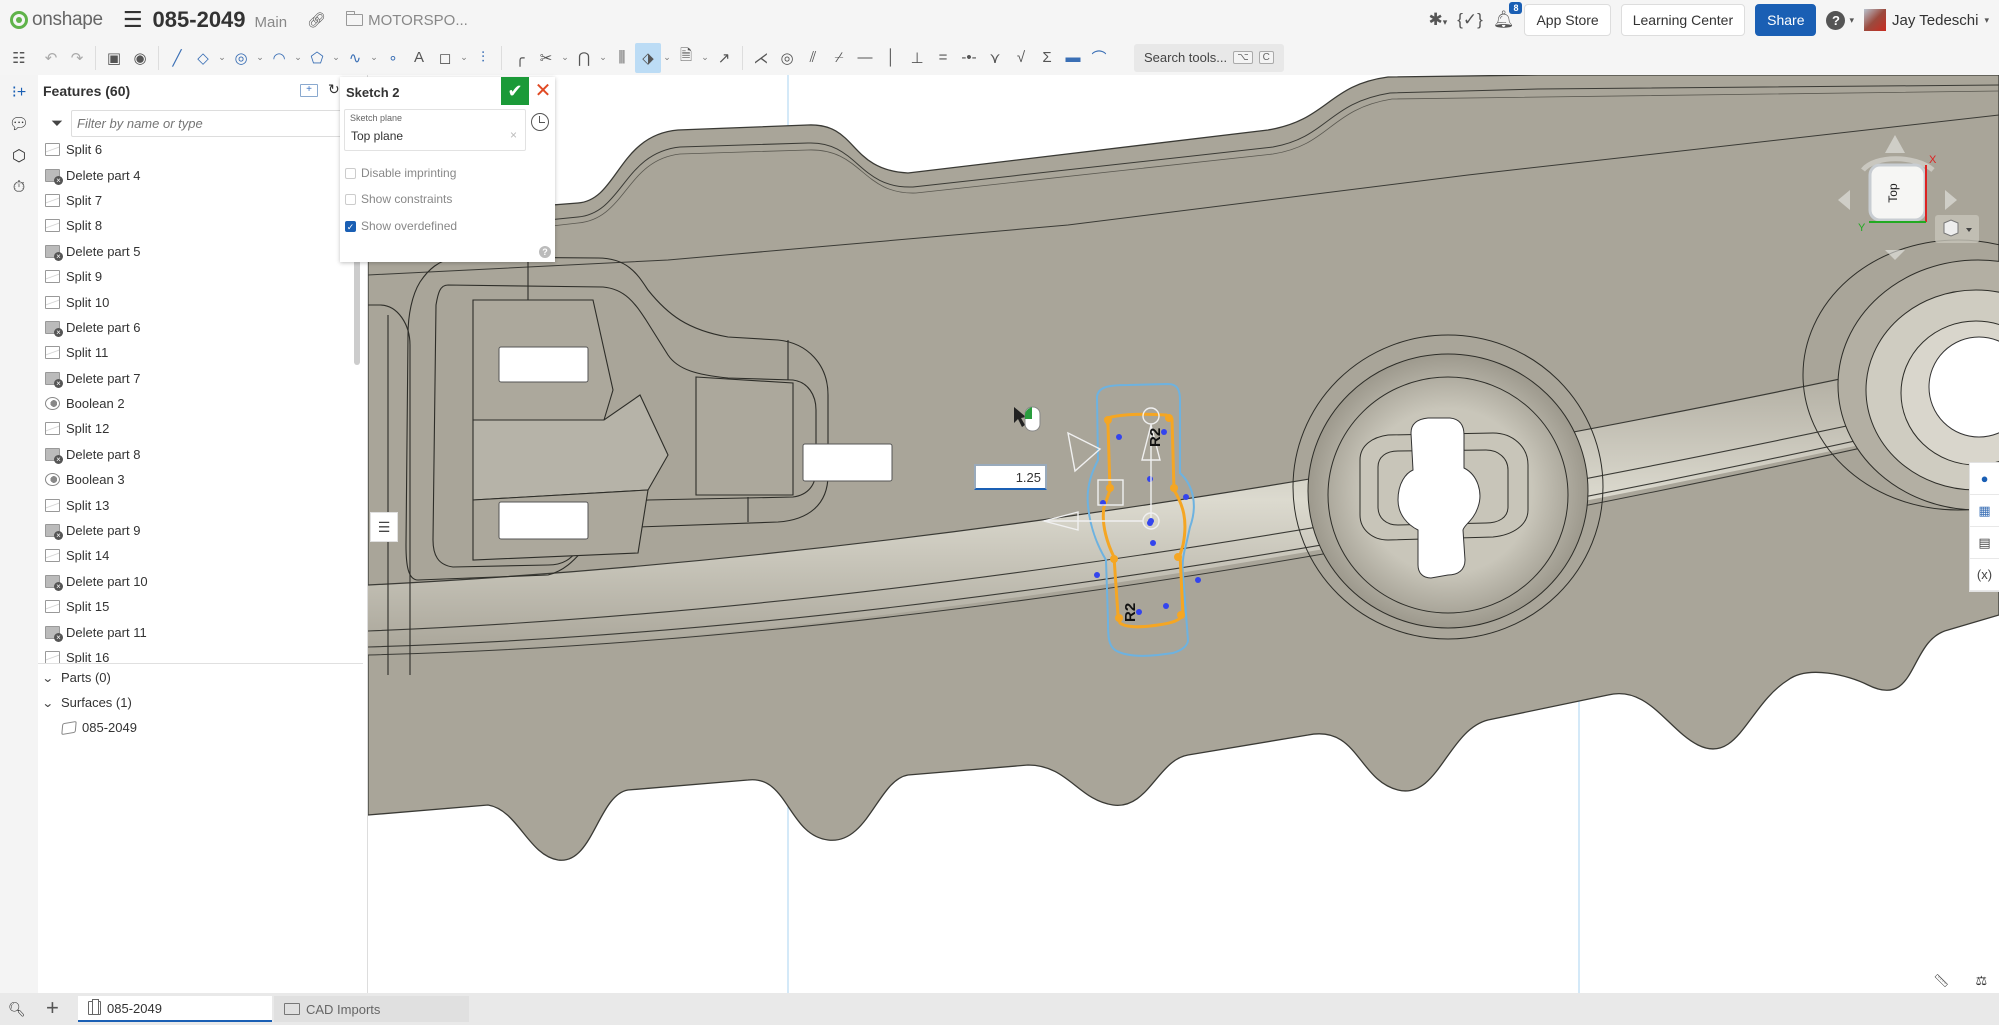  I want to click on horizontal-constraint-icon: —, so click(865, 58).